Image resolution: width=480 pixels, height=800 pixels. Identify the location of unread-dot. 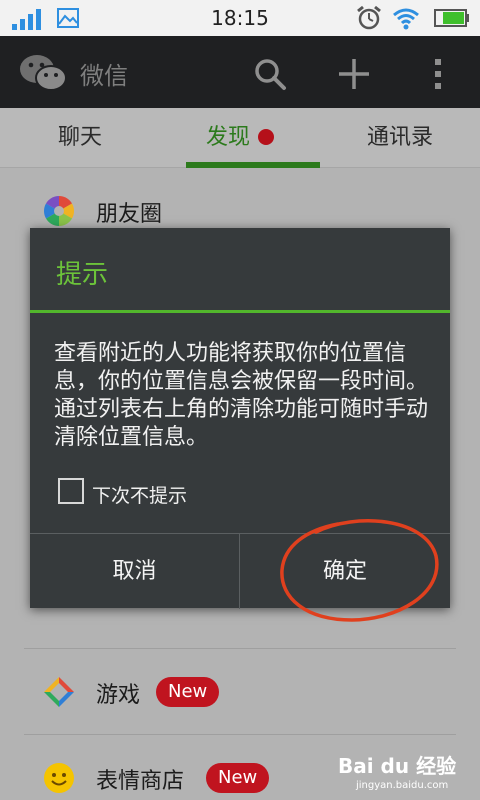
(266, 137).